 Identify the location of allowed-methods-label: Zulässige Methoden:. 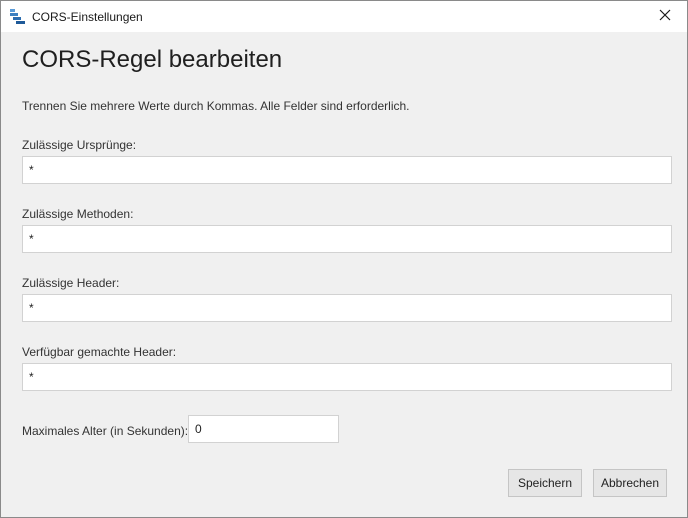
(78, 214).